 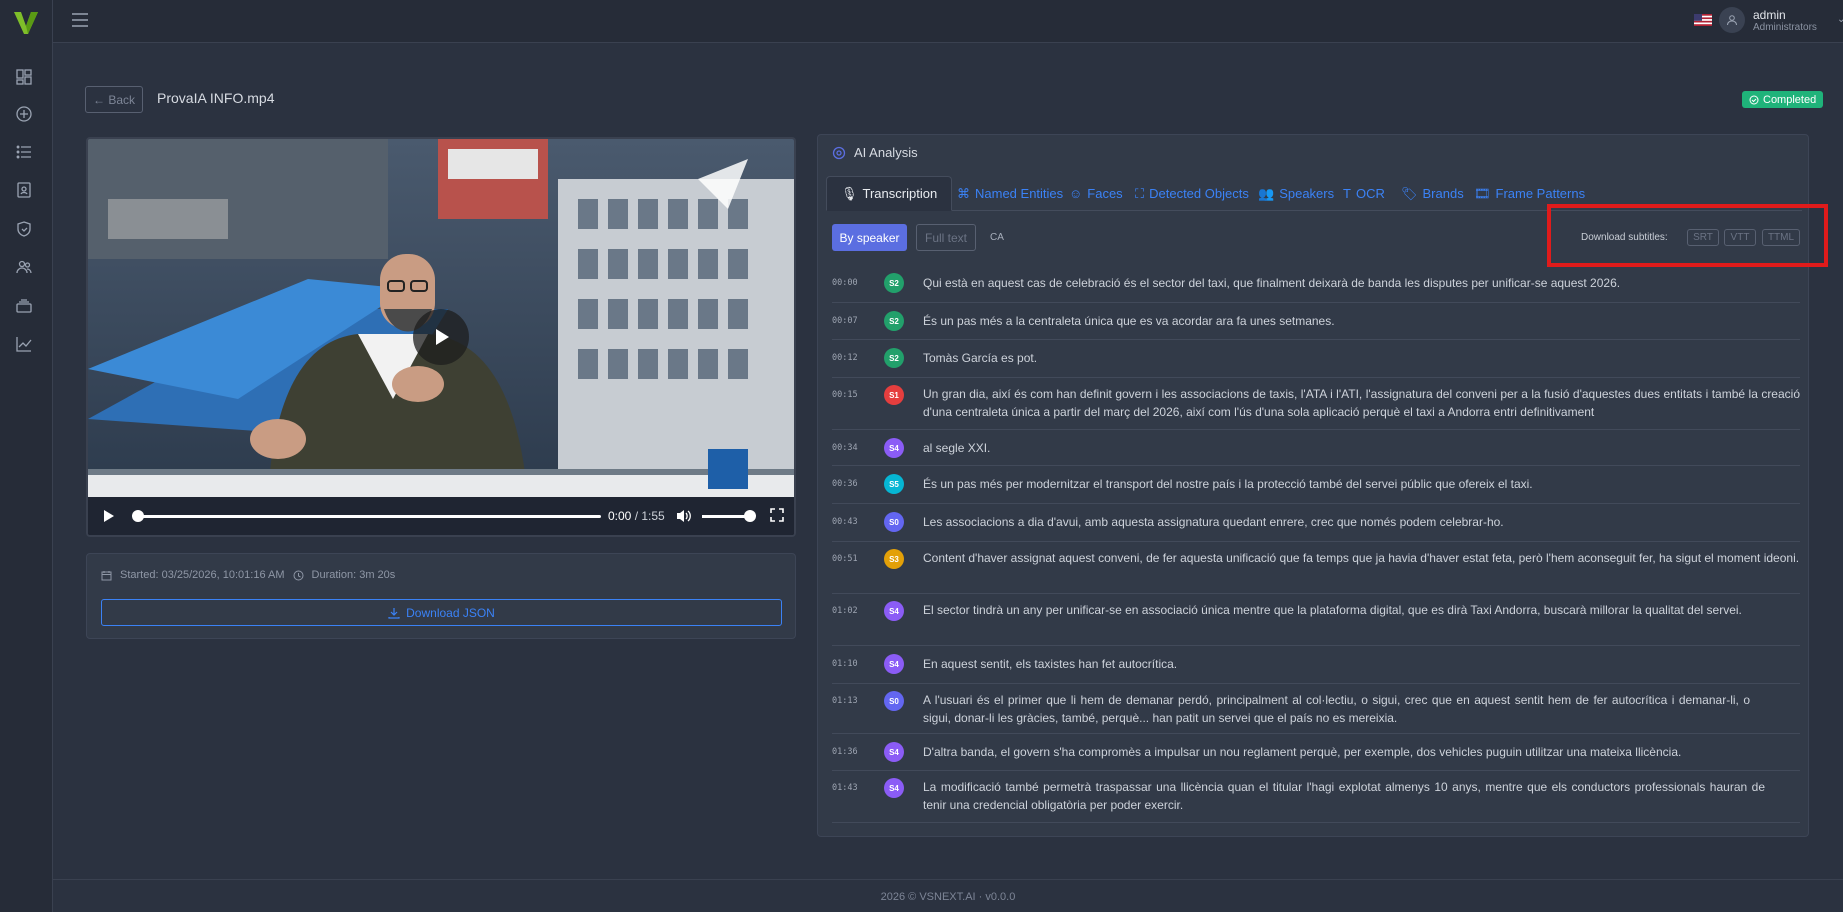 What do you see at coordinates (1840, 19) in the screenshot?
I see `chevron-down-icon: ⌄` at bounding box center [1840, 19].